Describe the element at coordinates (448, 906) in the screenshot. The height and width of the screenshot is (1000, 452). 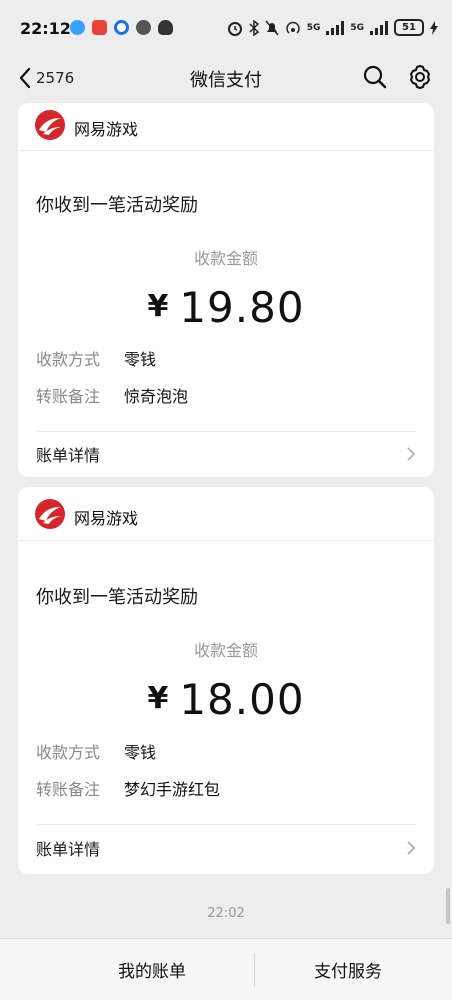
I see `scrollbar` at that location.